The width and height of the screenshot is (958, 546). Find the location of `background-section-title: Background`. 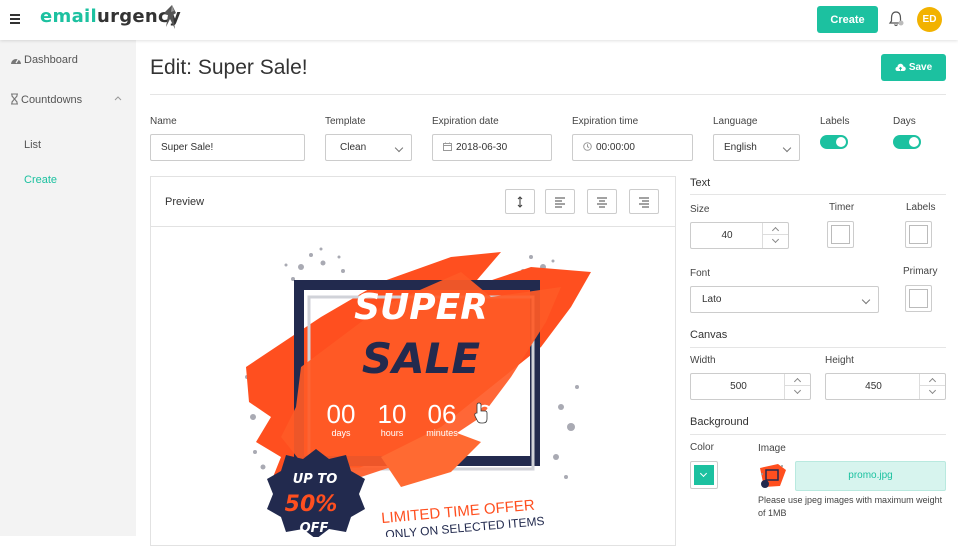

background-section-title: Background is located at coordinates (719, 422).